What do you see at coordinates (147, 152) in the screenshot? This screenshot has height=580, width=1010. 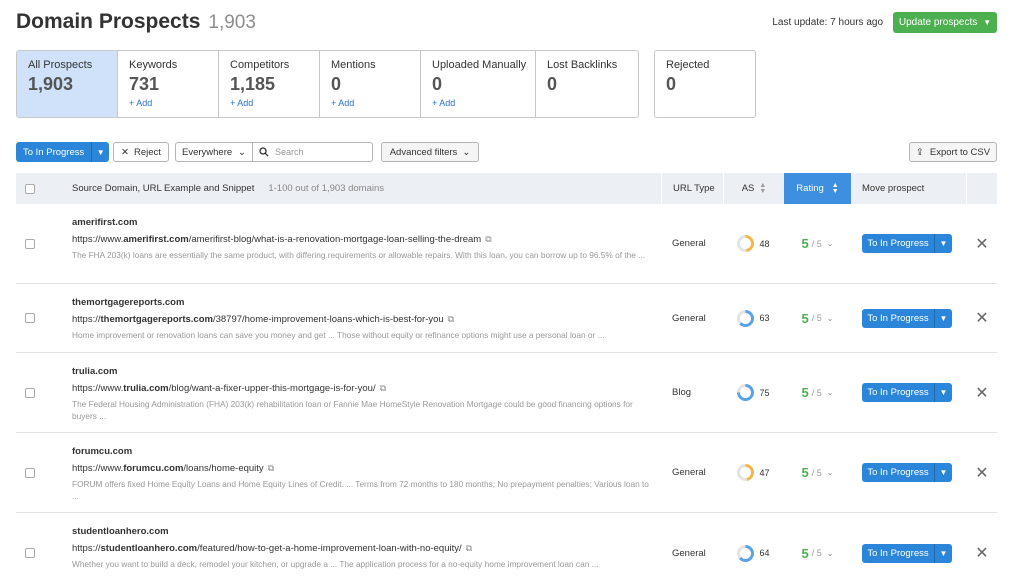 I see `reject-label: Reject` at bounding box center [147, 152].